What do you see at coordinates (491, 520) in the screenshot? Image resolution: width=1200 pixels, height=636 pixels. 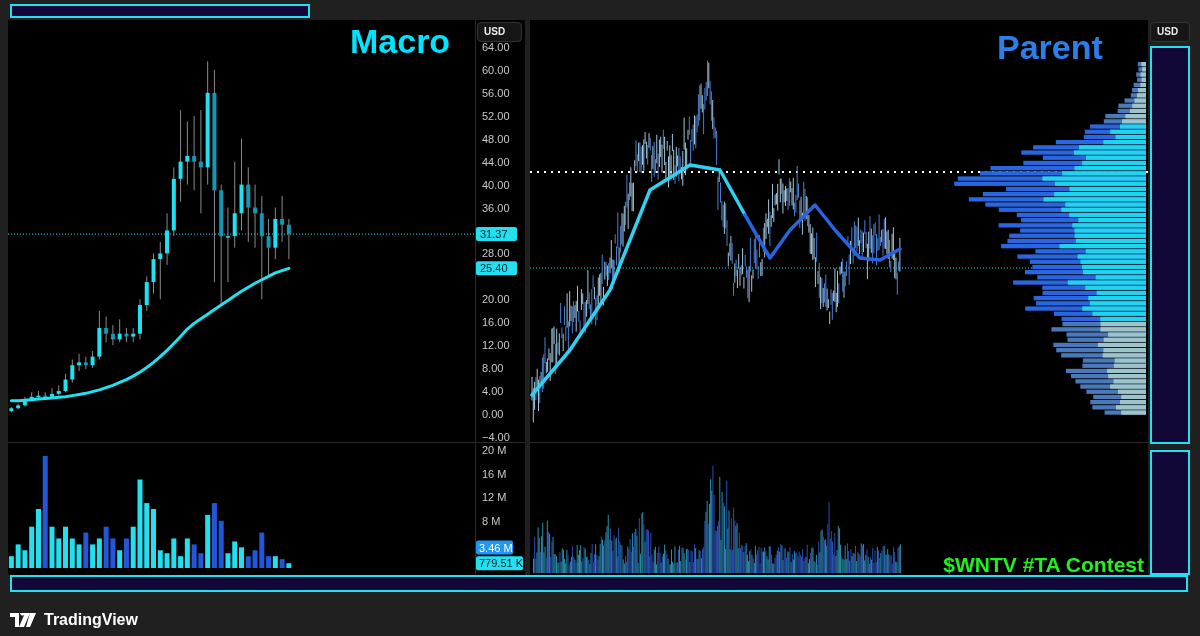 I see `axis-label: 8 M` at bounding box center [491, 520].